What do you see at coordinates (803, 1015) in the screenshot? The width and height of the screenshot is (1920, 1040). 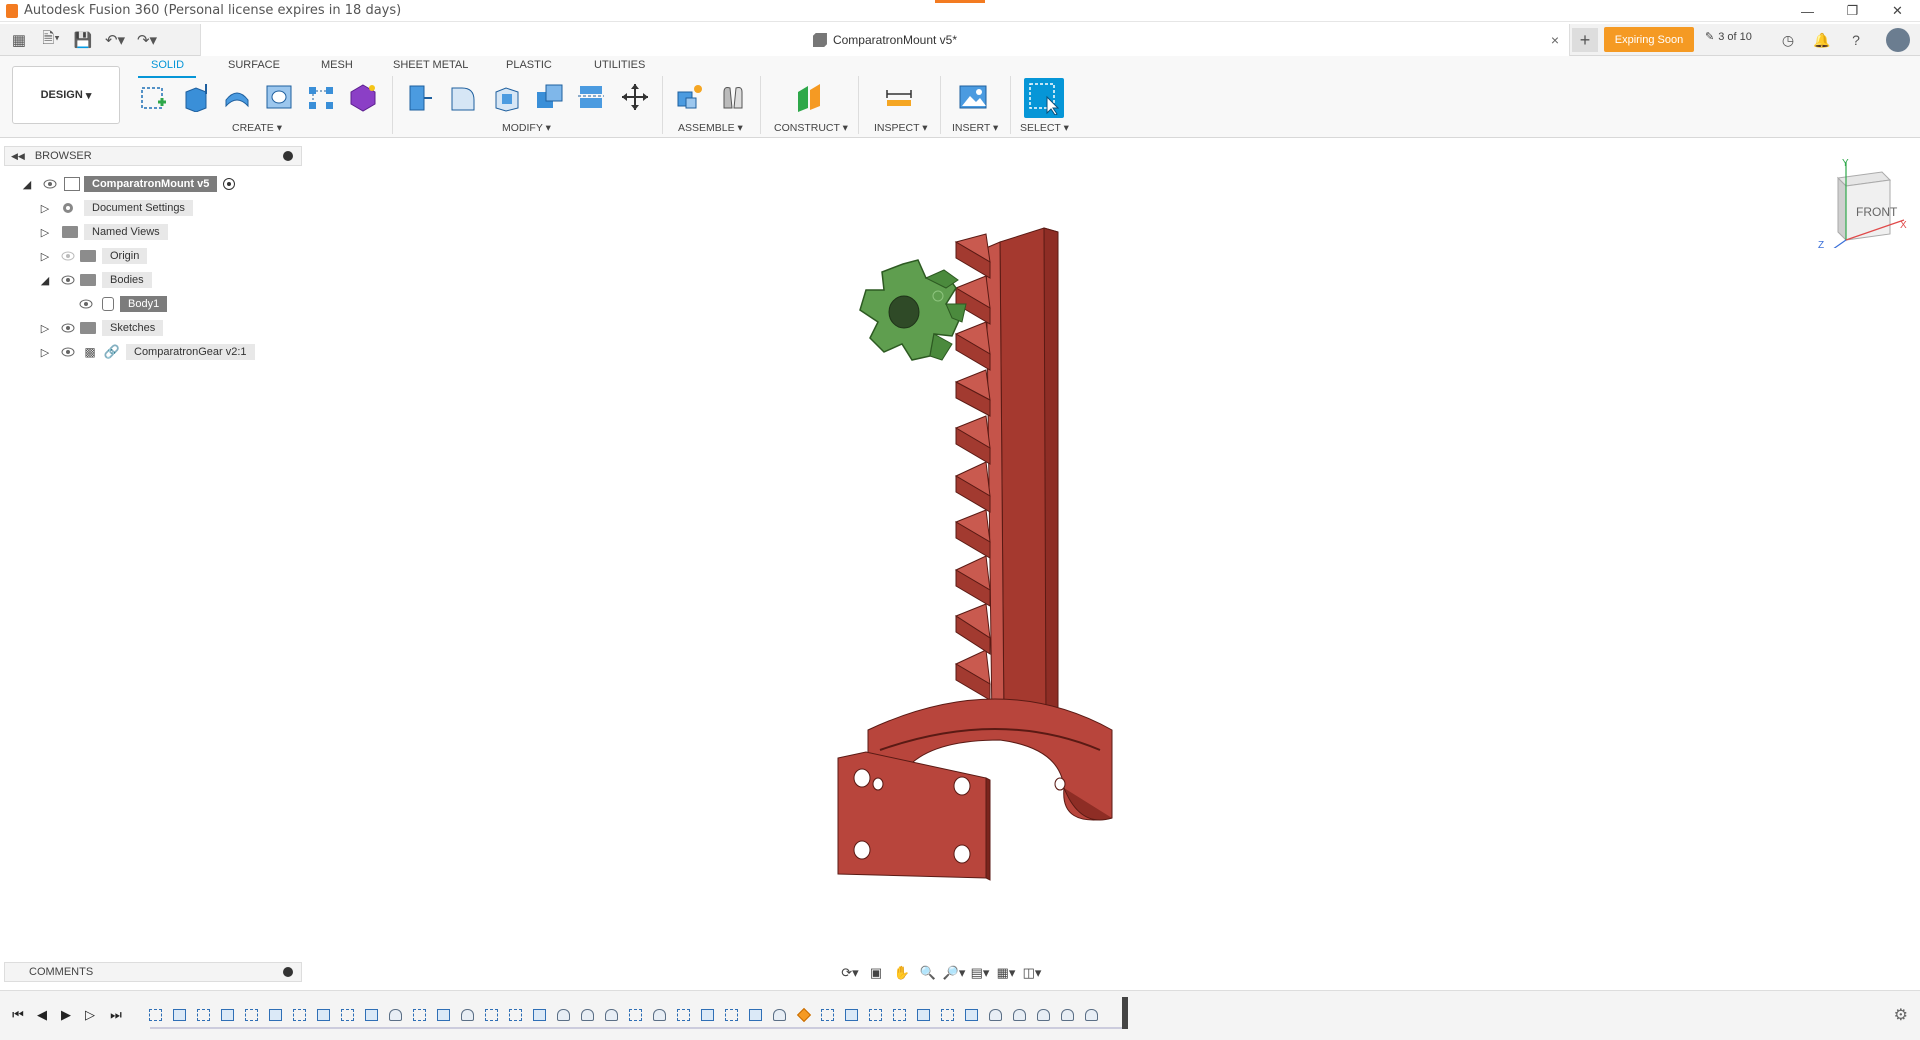 I see `timeline-joint-icon` at bounding box center [803, 1015].